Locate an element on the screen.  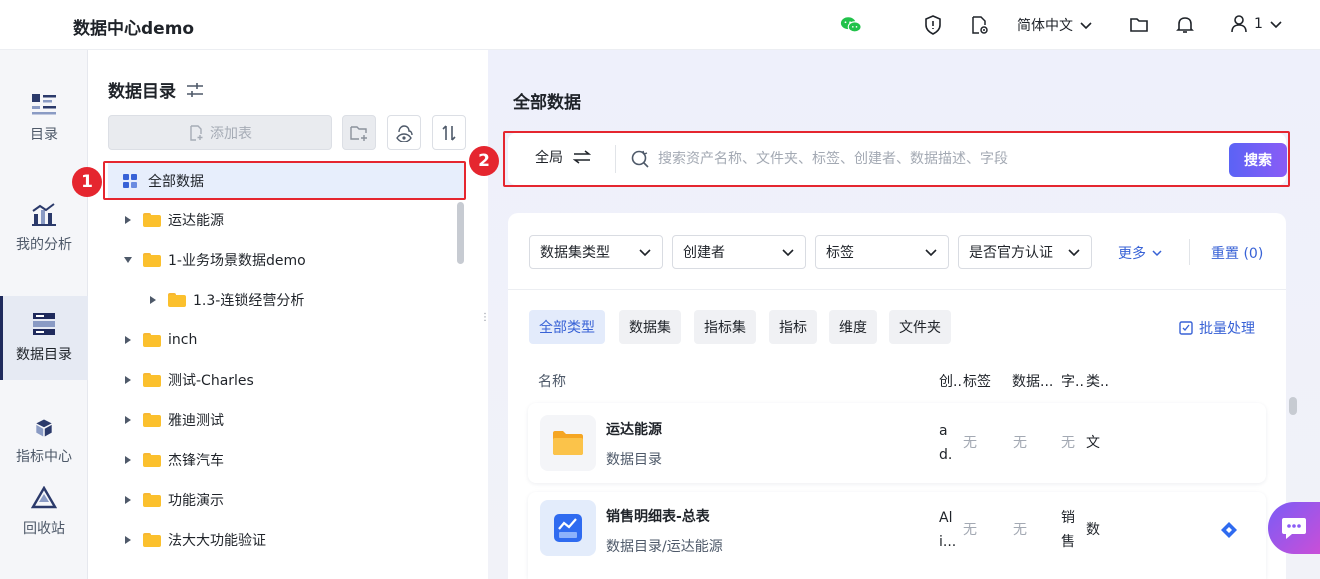
tree-node: 功能演示 is located at coordinates (286, 500).